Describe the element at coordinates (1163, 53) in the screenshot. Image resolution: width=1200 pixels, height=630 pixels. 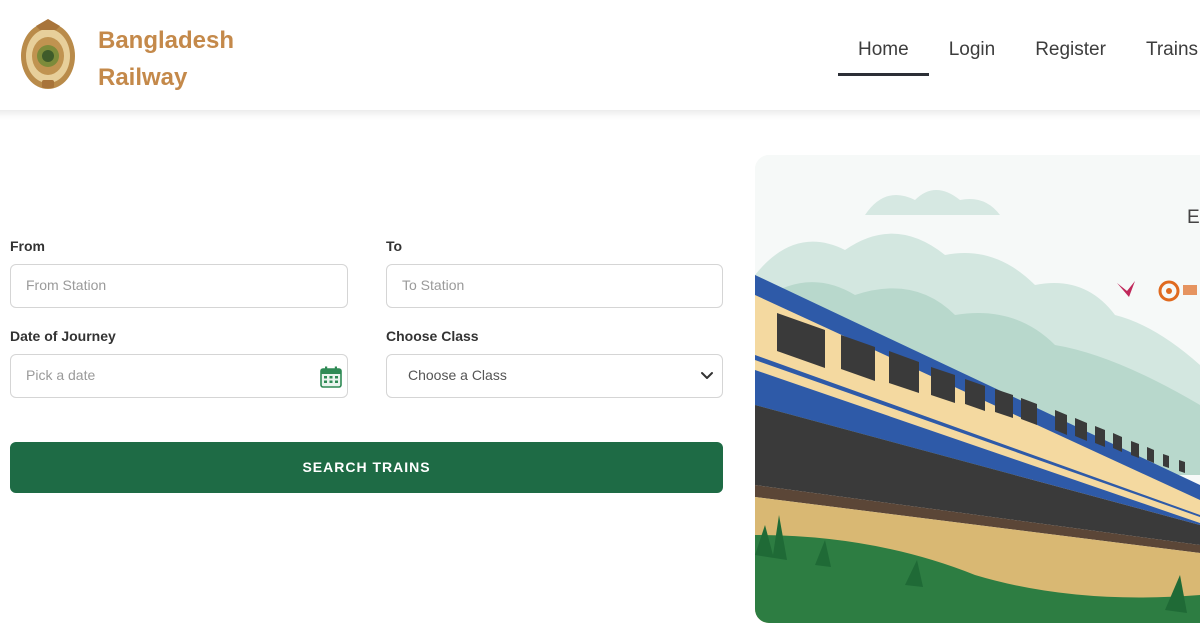
I see `nav-trains: Trains` at that location.